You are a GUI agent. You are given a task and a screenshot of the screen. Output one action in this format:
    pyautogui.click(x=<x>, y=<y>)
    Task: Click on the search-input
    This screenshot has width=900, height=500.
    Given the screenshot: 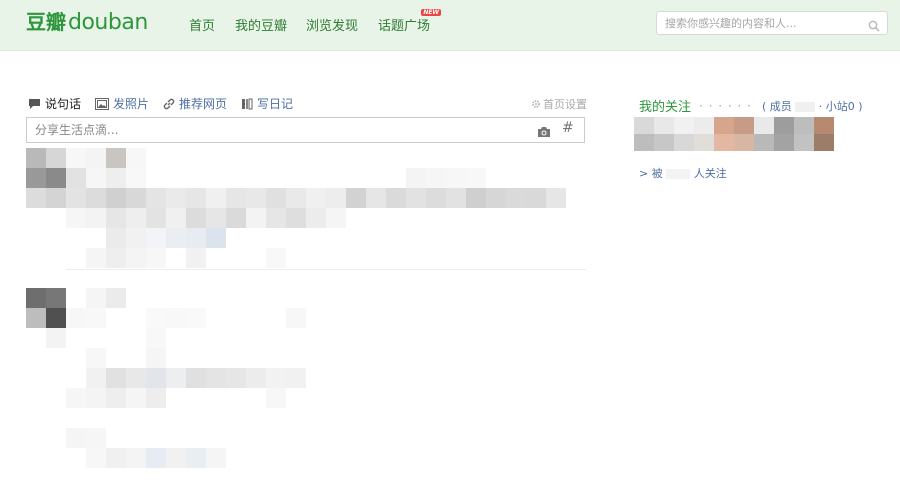 What is the action you would take?
    pyautogui.click(x=757, y=23)
    